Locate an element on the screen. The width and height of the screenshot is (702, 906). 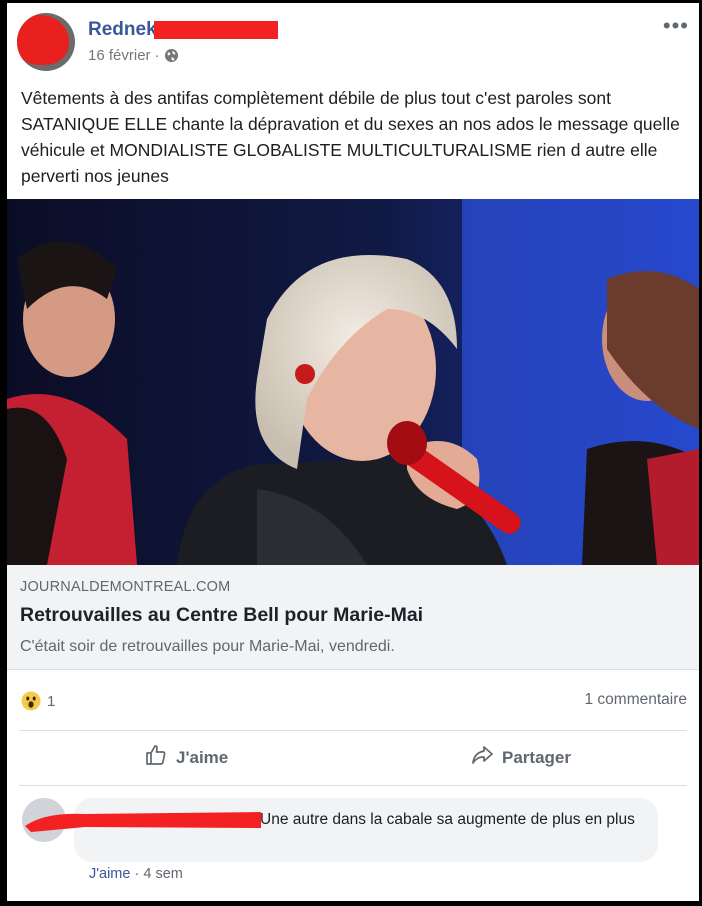
globe-icon is located at coordinates (171, 55).